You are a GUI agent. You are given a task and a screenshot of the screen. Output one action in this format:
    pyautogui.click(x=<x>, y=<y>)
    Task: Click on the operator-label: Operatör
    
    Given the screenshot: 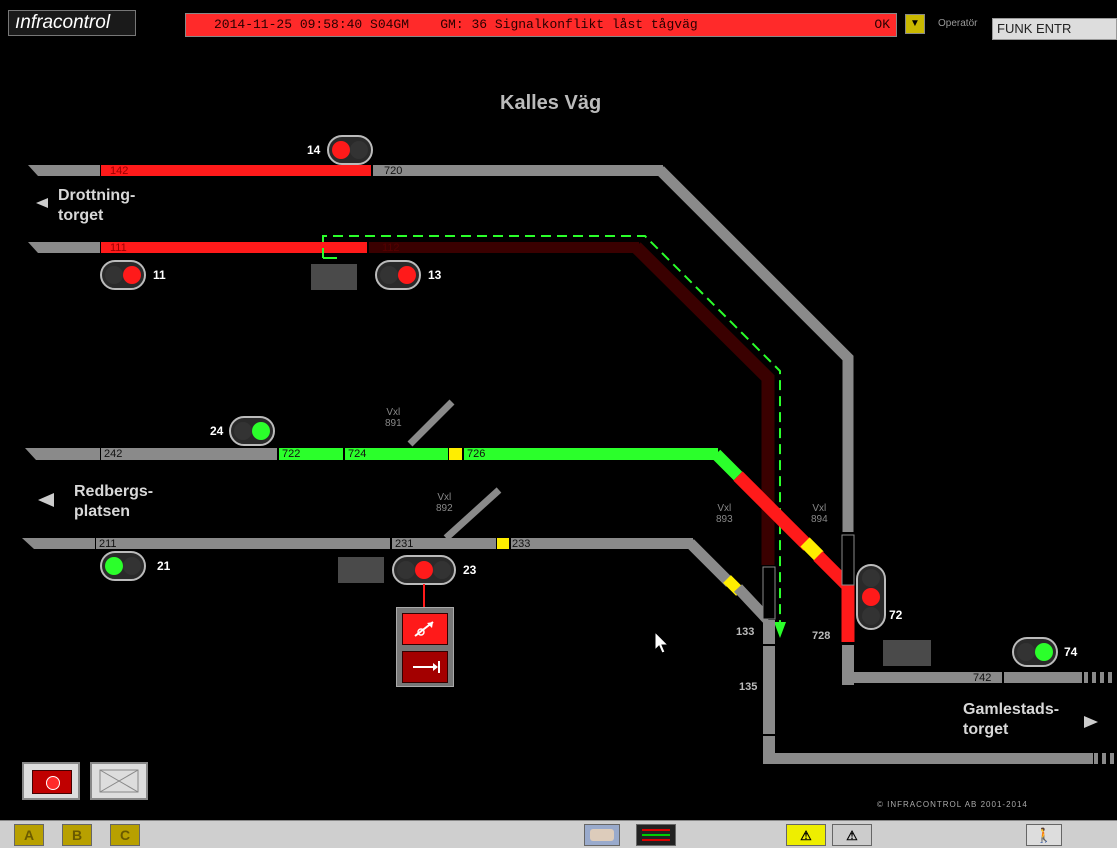 What is the action you would take?
    pyautogui.click(x=958, y=23)
    